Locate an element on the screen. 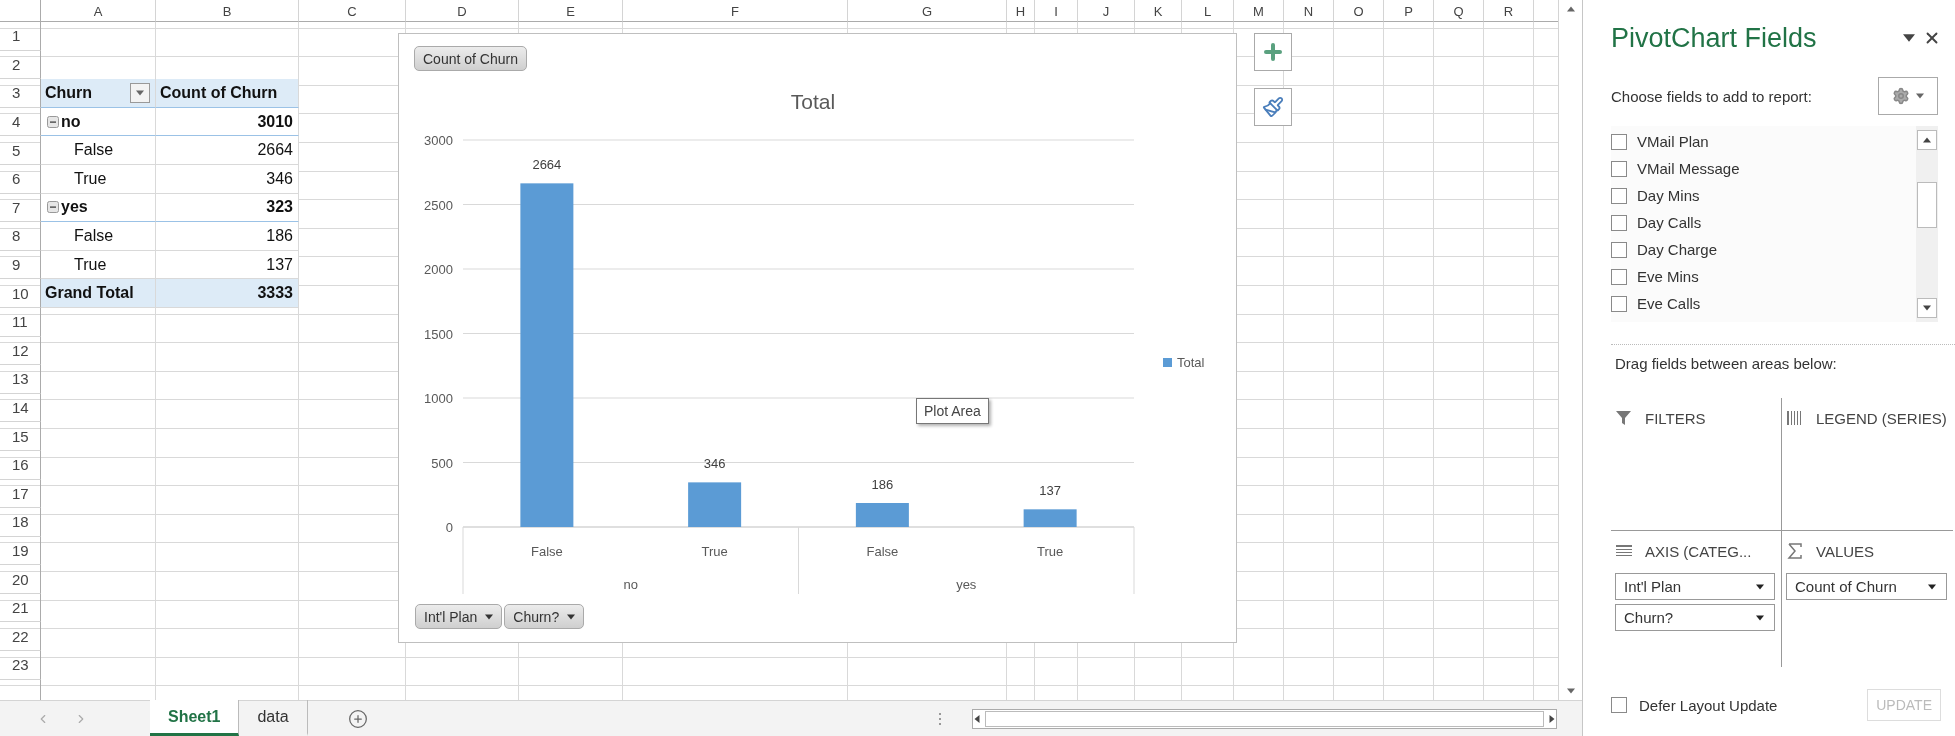 This screenshot has height=736, width=1955. area-field-item: Churn? is located at coordinates (1695, 617).